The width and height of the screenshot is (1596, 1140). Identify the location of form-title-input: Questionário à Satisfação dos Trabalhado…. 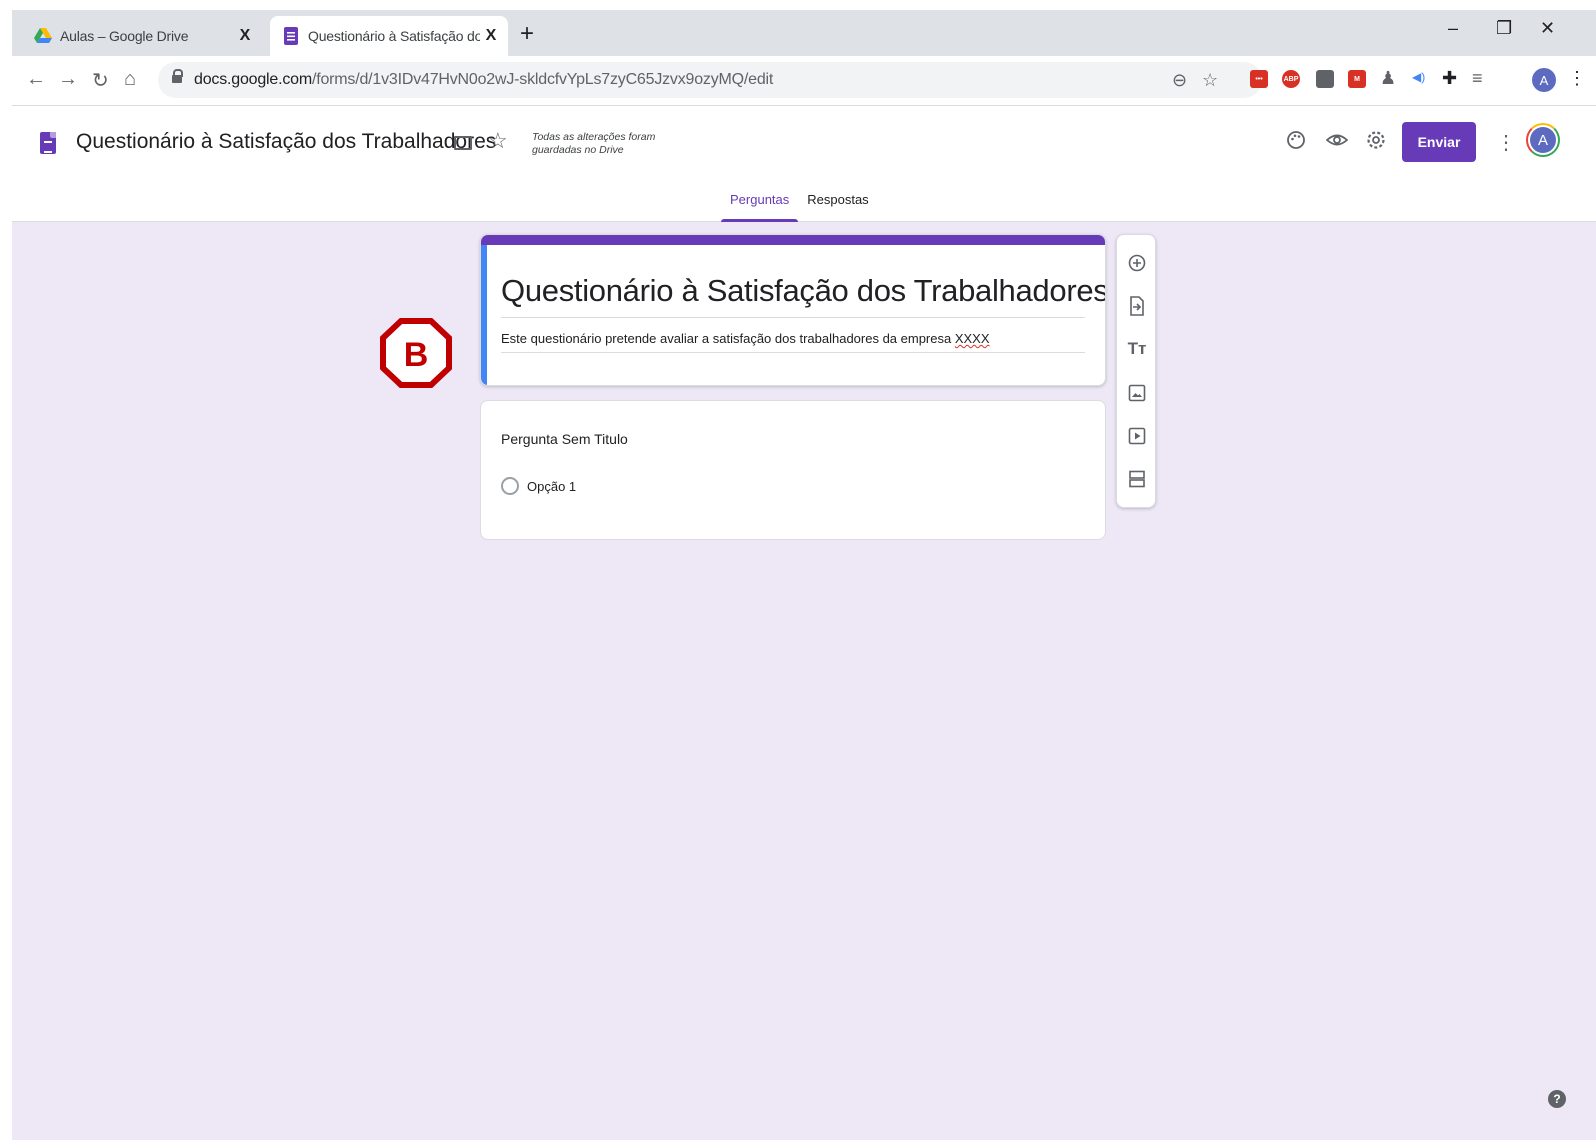
(803, 295).